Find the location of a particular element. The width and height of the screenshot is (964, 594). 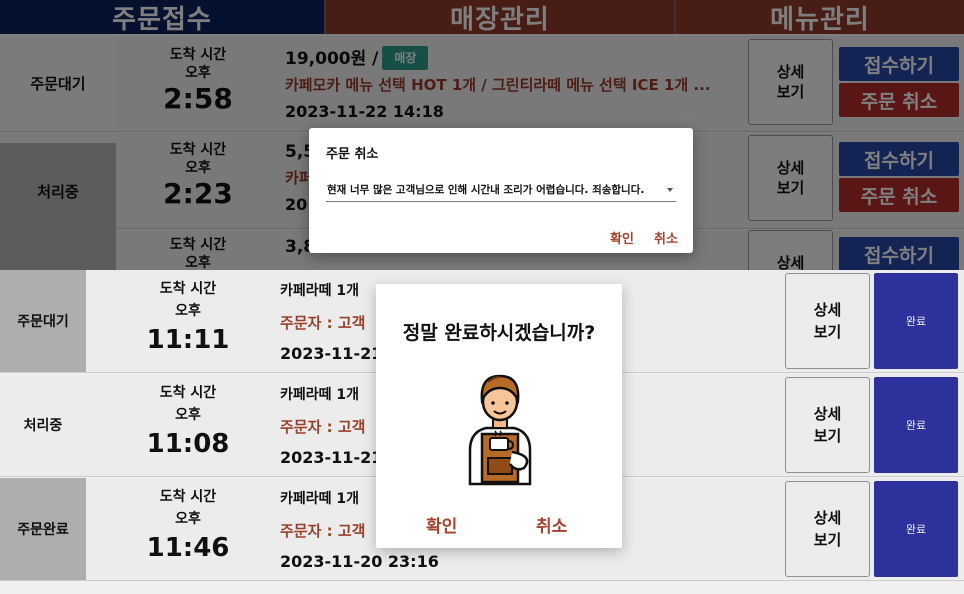

dialog-question: 정말 완료하시겠습니까? is located at coordinates (499, 333).